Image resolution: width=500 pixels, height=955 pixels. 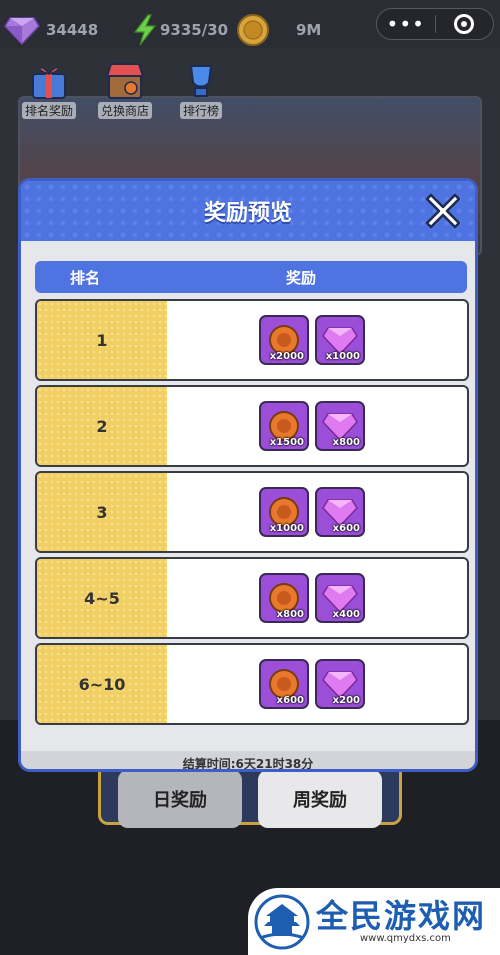 I want to click on gem-amount: x200, so click(x=346, y=700).